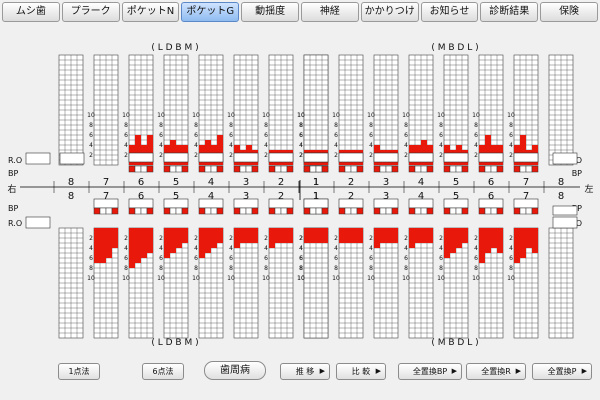  What do you see at coordinates (163, 371) in the screenshot?
I see `six-point-button: 6点法` at bounding box center [163, 371].